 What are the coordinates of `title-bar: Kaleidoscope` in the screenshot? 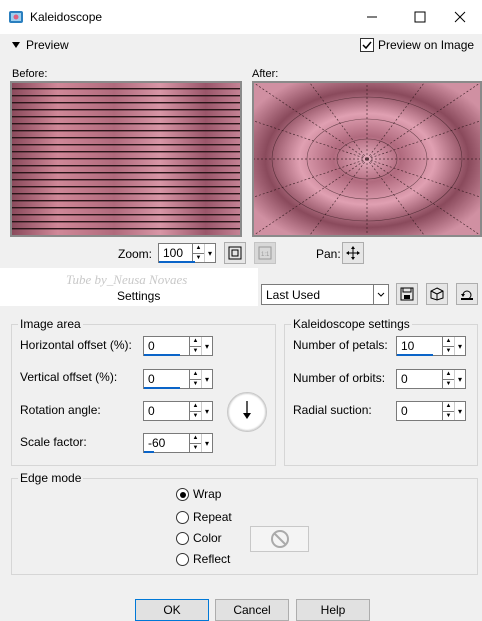 It's located at (241, 17).